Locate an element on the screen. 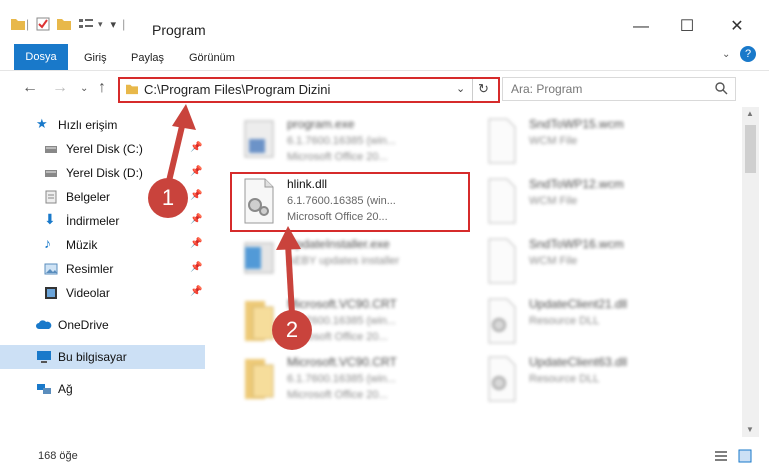 The height and width of the screenshot is (475, 769). annotation-overlay is located at coordinates (231, 209).